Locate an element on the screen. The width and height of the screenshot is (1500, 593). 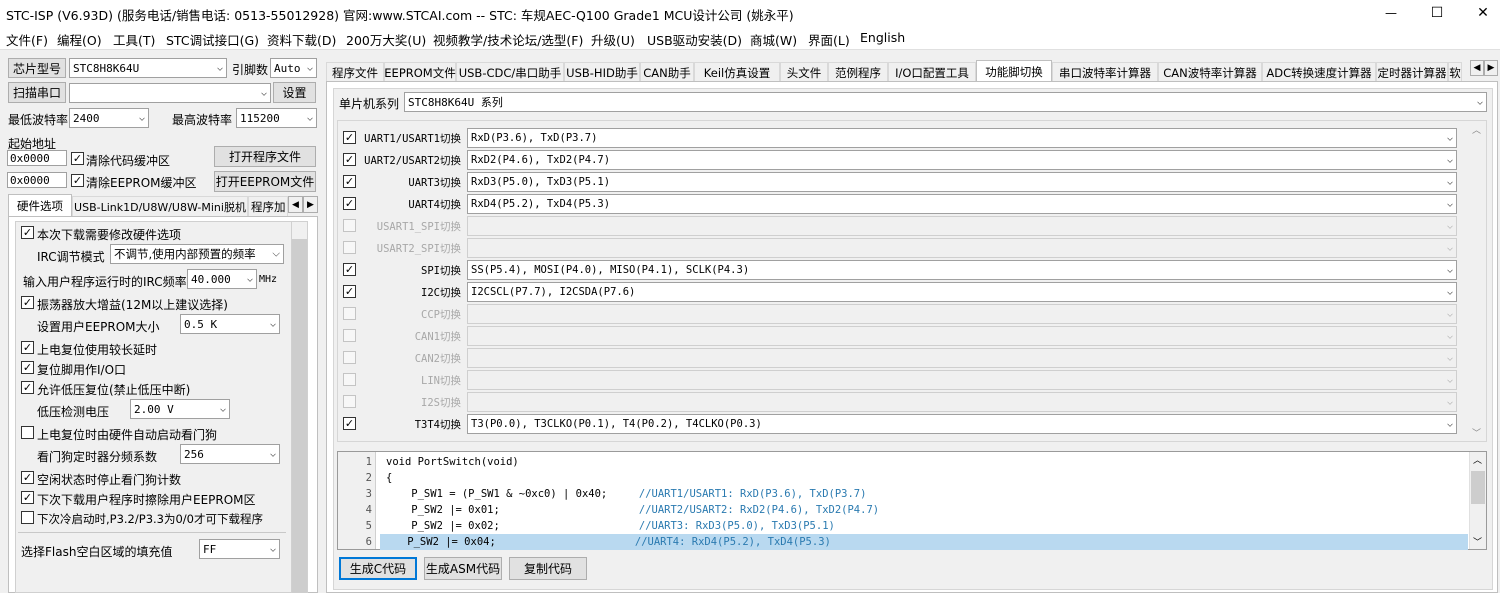
switch-select: RxD(P3.6), TxD(P3.7) ⌵ is located at coordinates (962, 138).